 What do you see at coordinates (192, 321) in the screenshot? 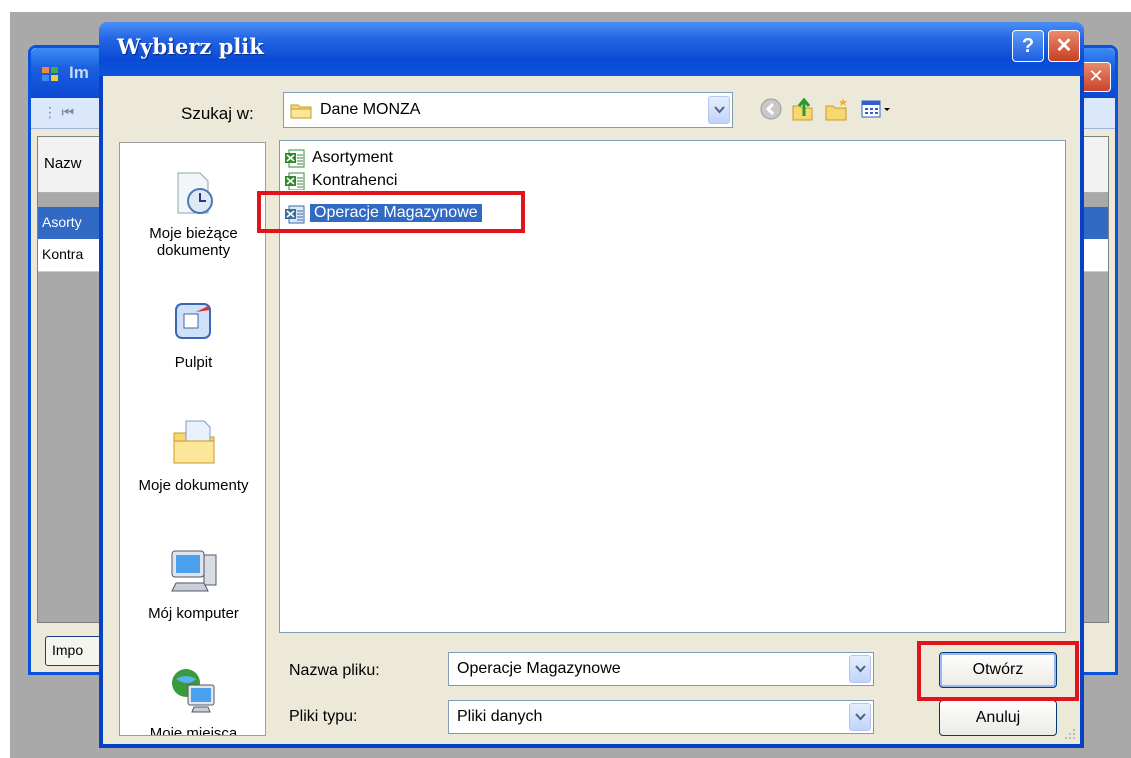
I see `desktop-icon` at bounding box center [192, 321].